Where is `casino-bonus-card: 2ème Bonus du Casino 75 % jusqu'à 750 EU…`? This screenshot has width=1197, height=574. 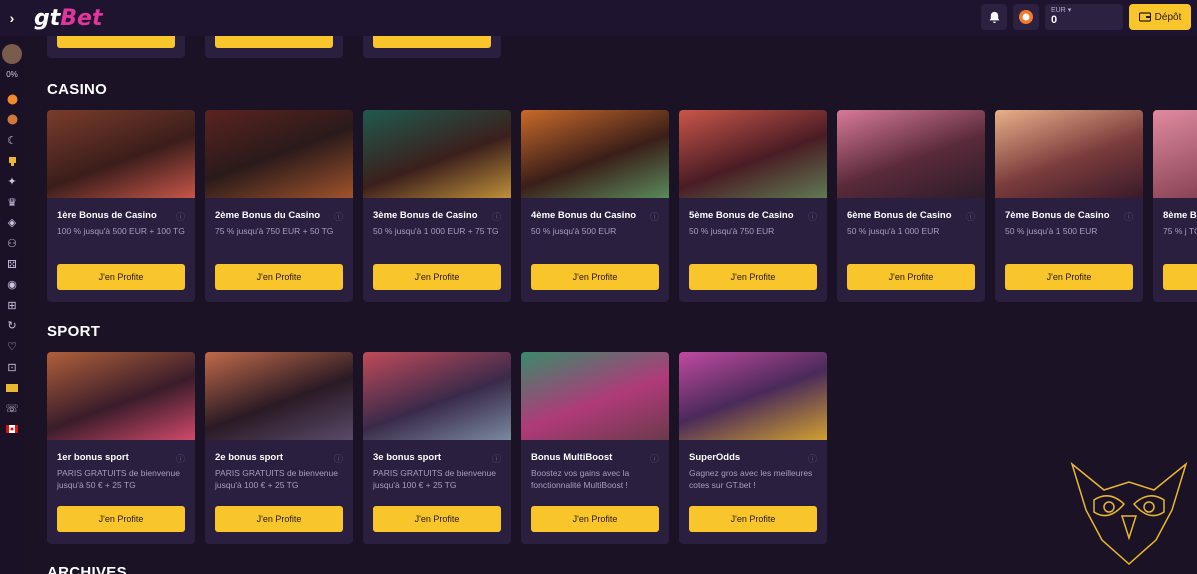 casino-bonus-card: 2ème Bonus du Casino 75 % jusqu'à 750 EU… is located at coordinates (279, 206).